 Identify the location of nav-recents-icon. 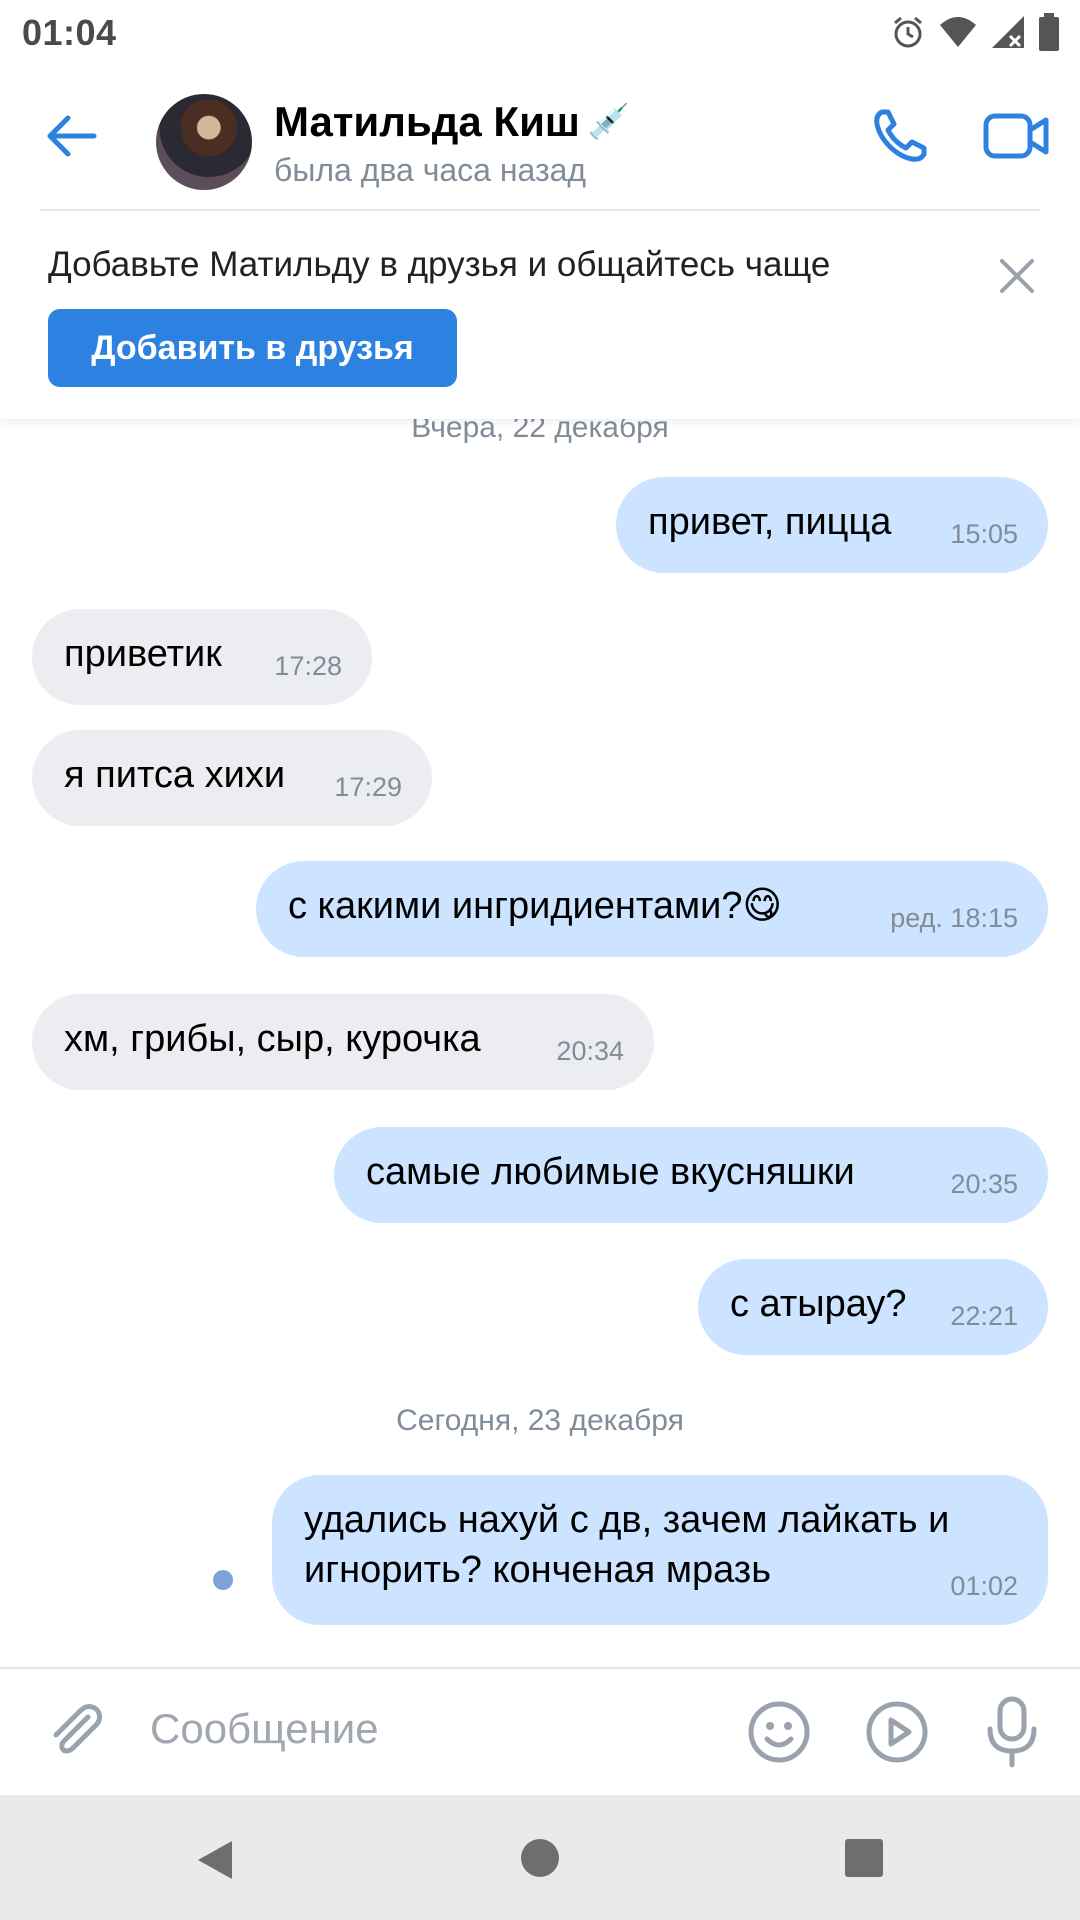
(864, 1858).